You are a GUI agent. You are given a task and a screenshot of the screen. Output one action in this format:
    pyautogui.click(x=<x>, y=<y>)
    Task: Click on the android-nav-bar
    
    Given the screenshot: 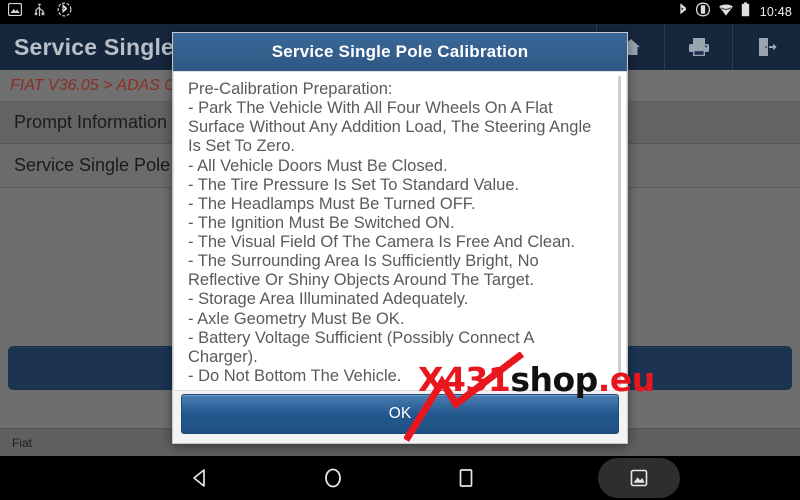 What is the action you would take?
    pyautogui.click(x=400, y=478)
    